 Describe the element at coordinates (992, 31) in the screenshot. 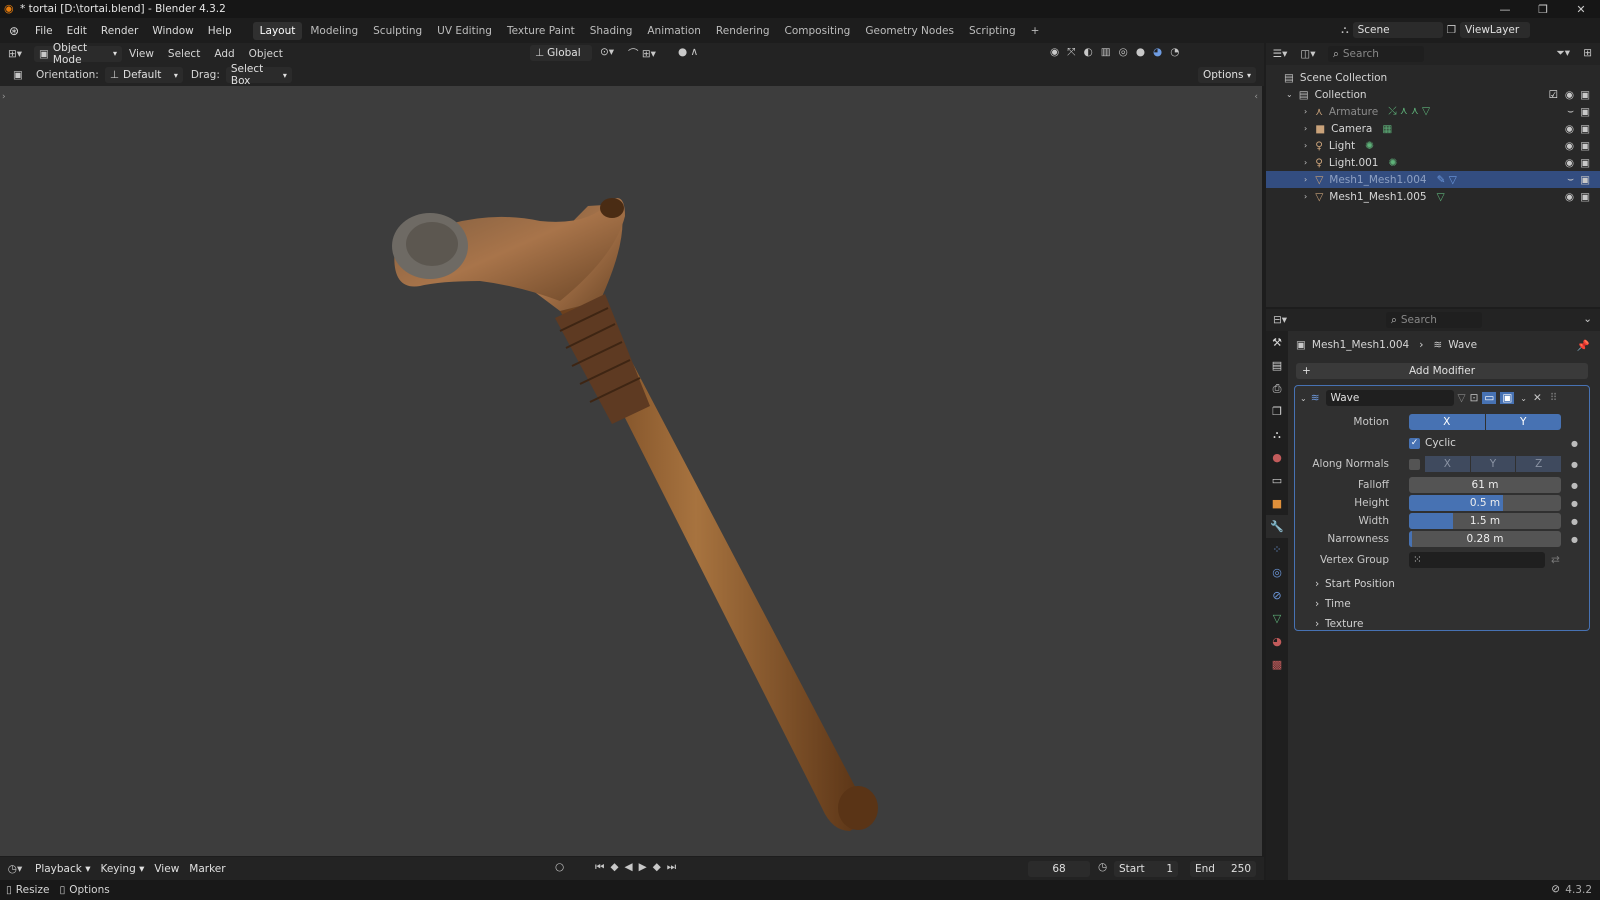

I see `tab-scripting: Scripting` at that location.